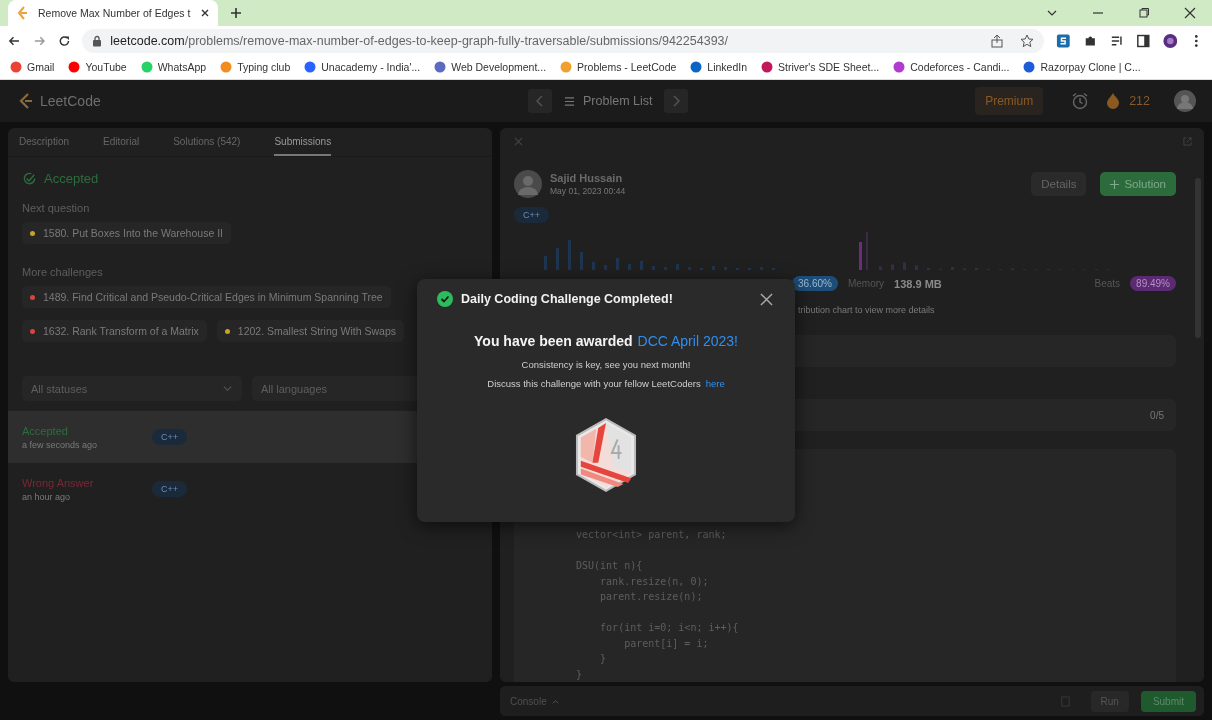 The image size is (1212, 720). I want to click on side-panel-icon, so click(1143, 40).